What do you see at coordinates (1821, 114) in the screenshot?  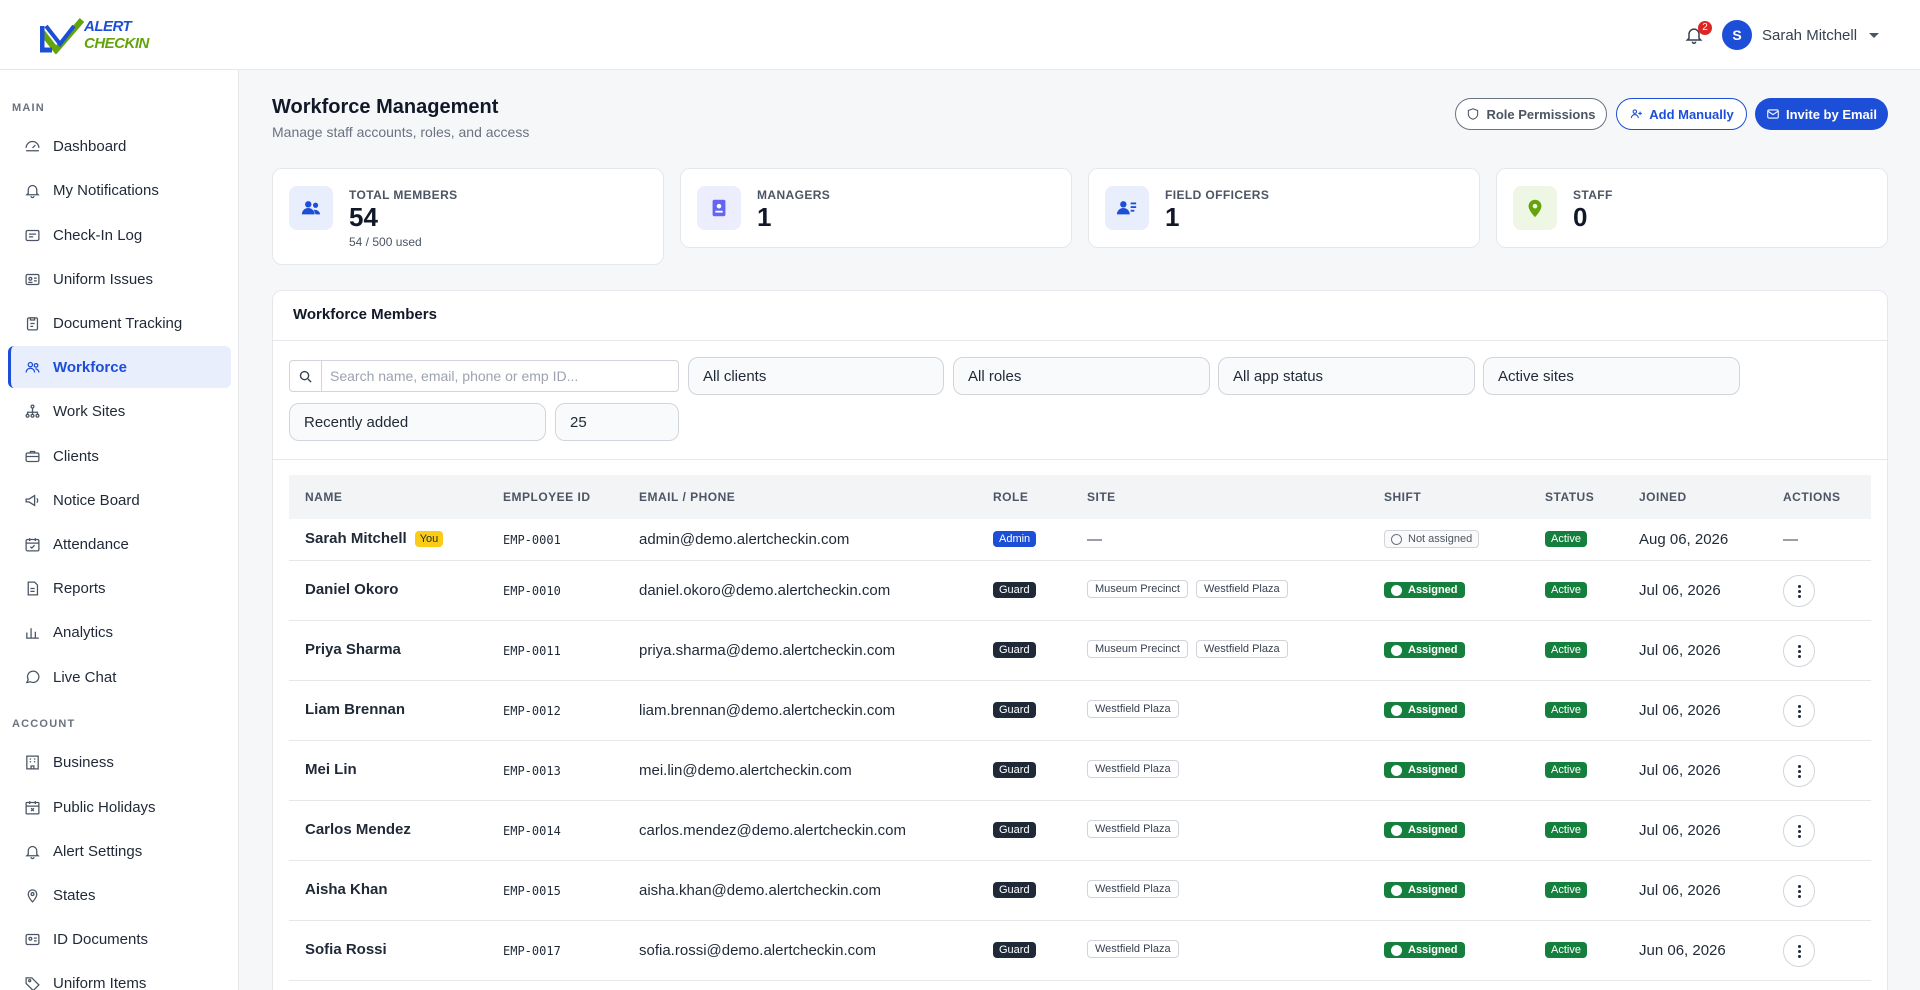 I see `invite-by-email-button: Invite by Email` at bounding box center [1821, 114].